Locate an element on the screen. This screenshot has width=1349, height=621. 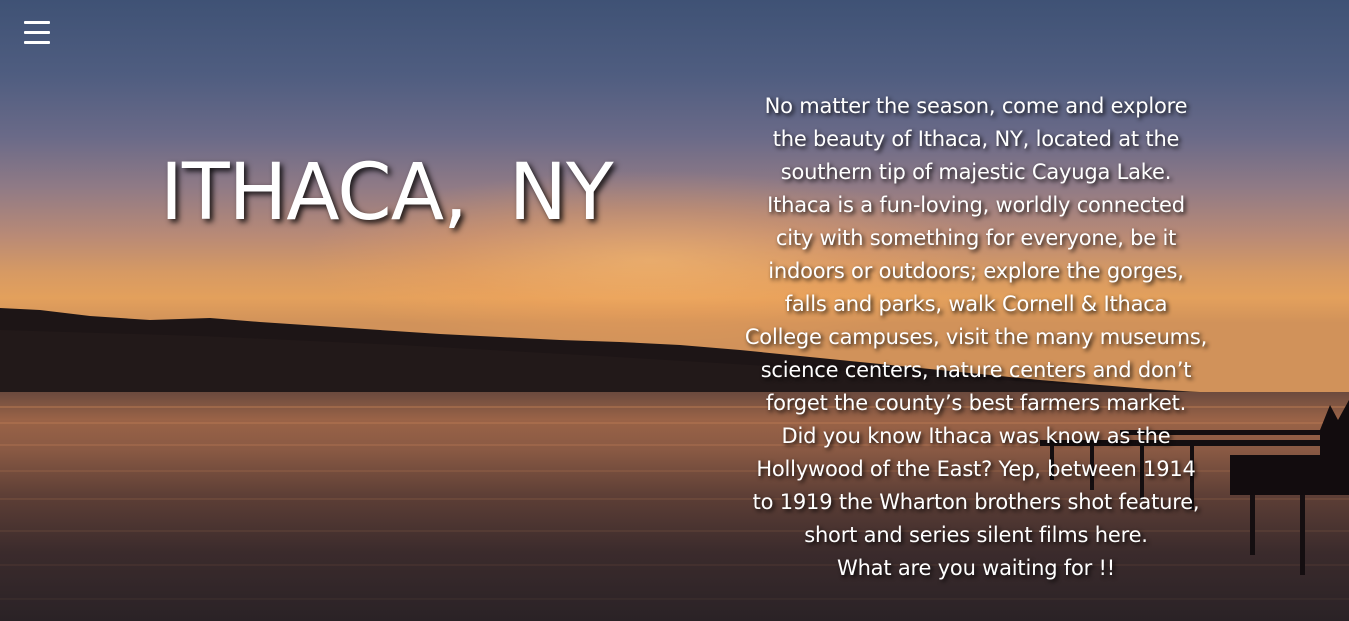
intro-line: What are you waiting for !! is located at coordinates (976, 568).